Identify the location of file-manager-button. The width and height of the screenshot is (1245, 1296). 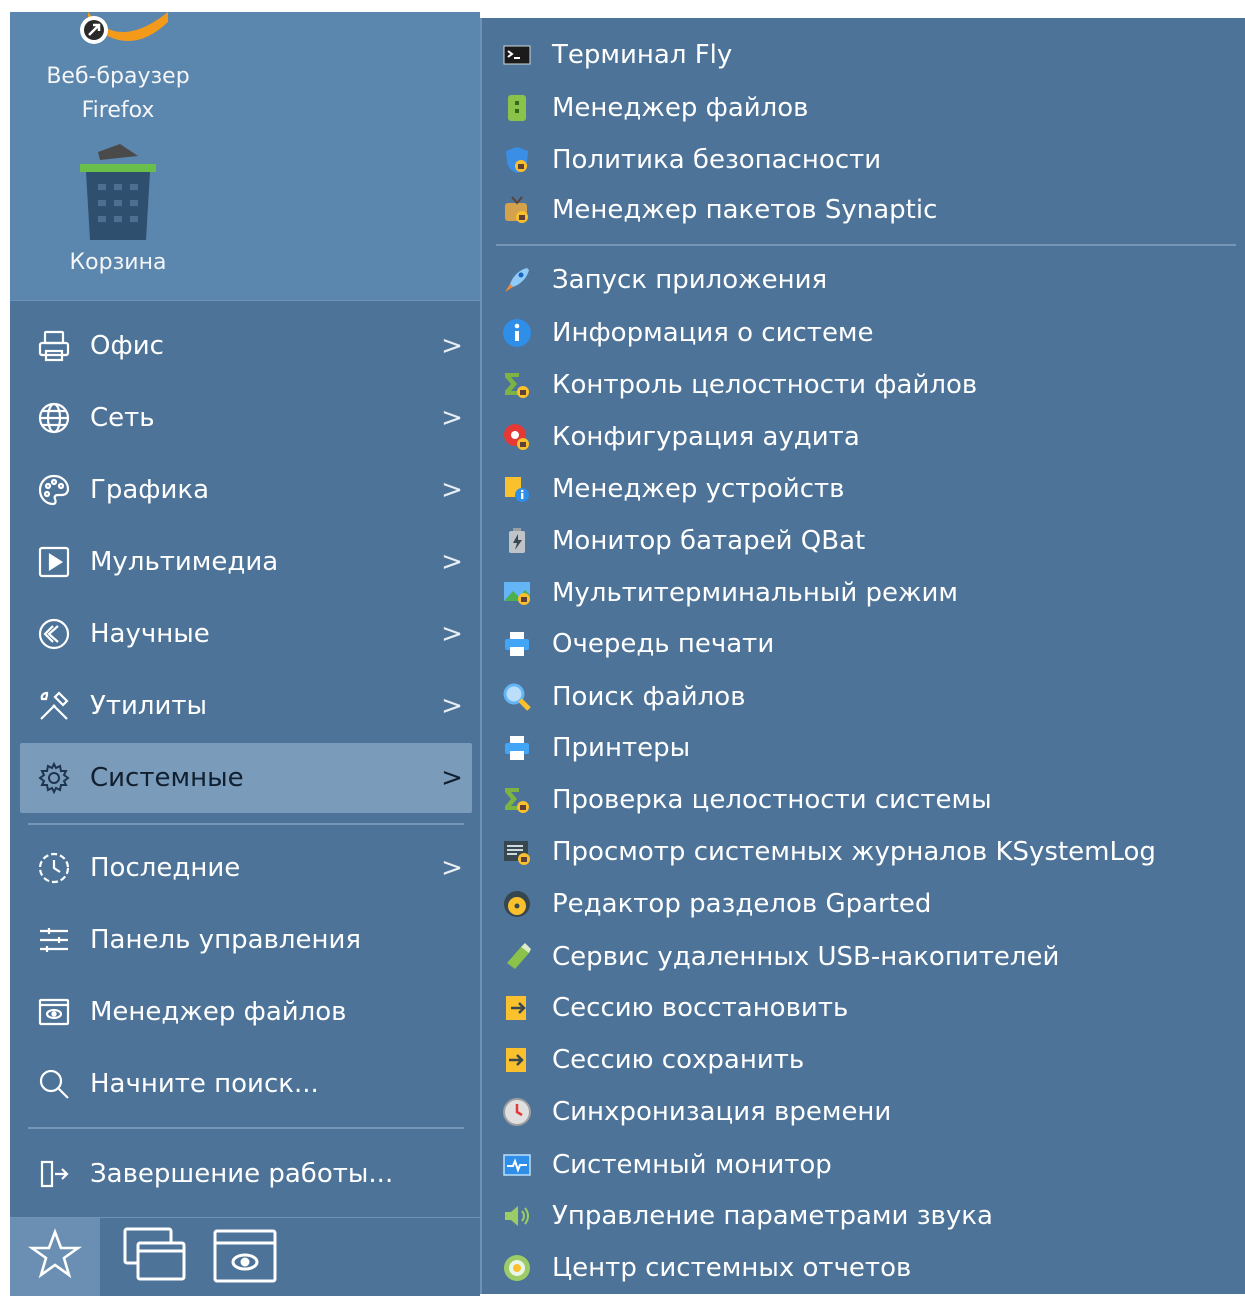
(245, 1257).